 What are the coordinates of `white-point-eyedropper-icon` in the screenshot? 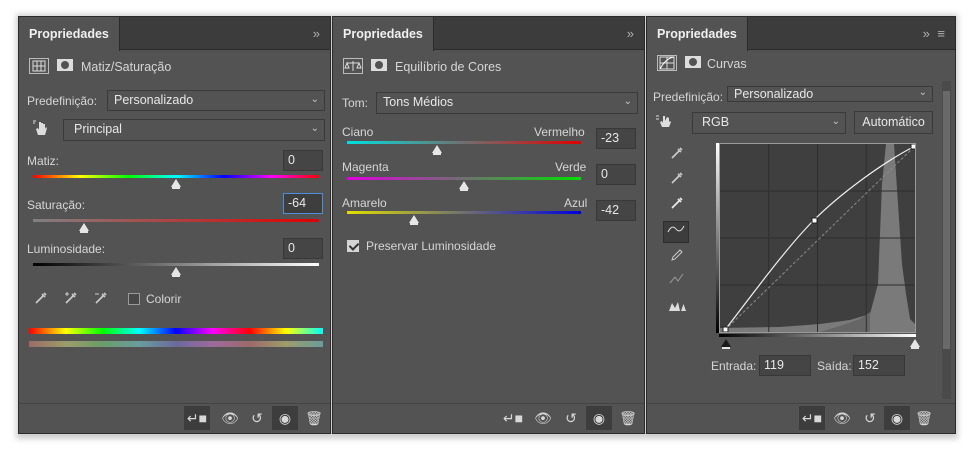 It's located at (677, 204).